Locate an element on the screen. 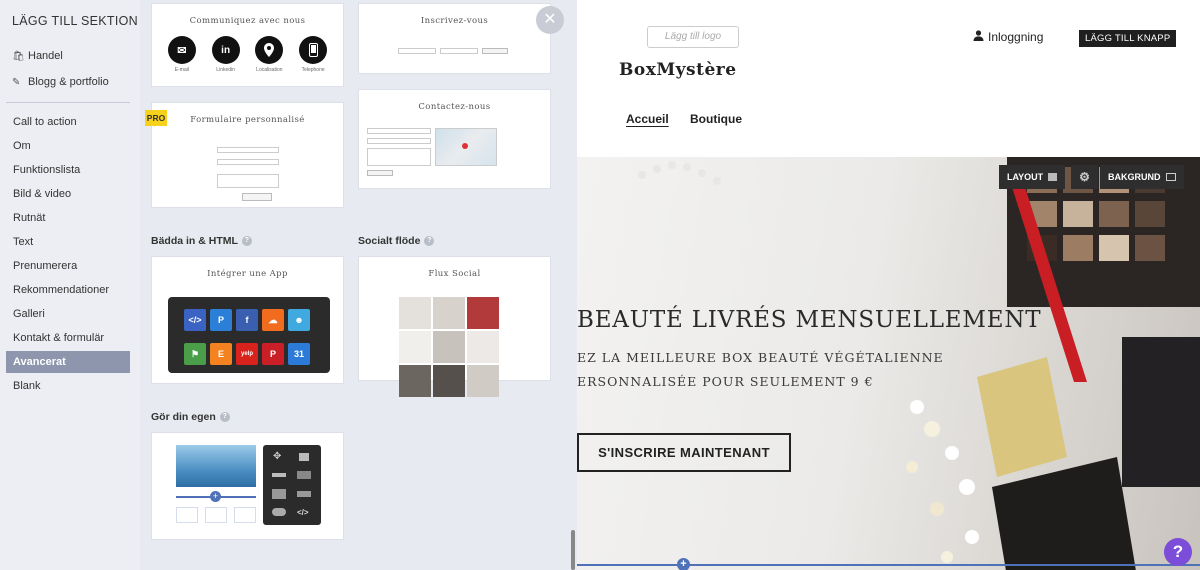 The width and height of the screenshot is (1200, 570). login-label: Inloggning is located at coordinates (1016, 37).